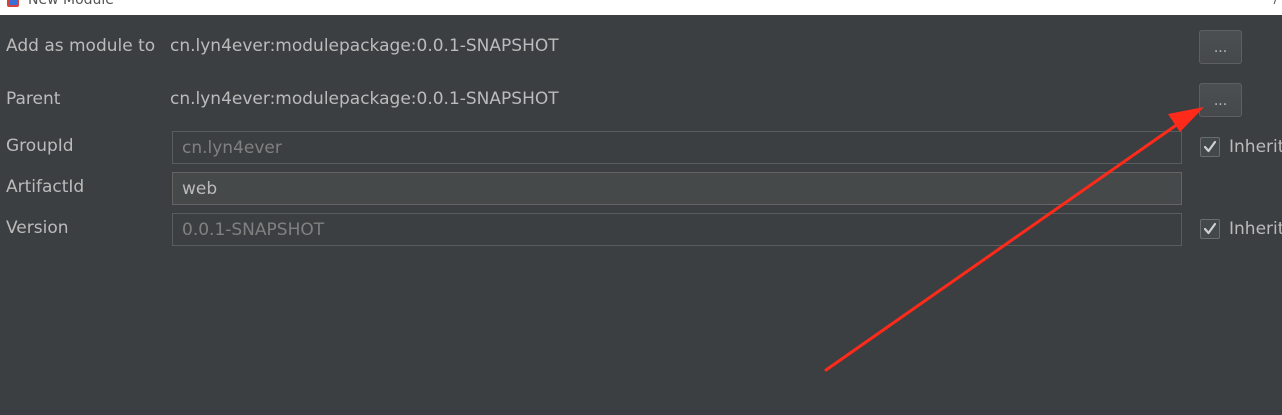  What do you see at coordinates (364, 46) in the screenshot?
I see `add-as-module-value: cn.lyn4ever:modulepackage:0.0.1-SNAPSHOT` at bounding box center [364, 46].